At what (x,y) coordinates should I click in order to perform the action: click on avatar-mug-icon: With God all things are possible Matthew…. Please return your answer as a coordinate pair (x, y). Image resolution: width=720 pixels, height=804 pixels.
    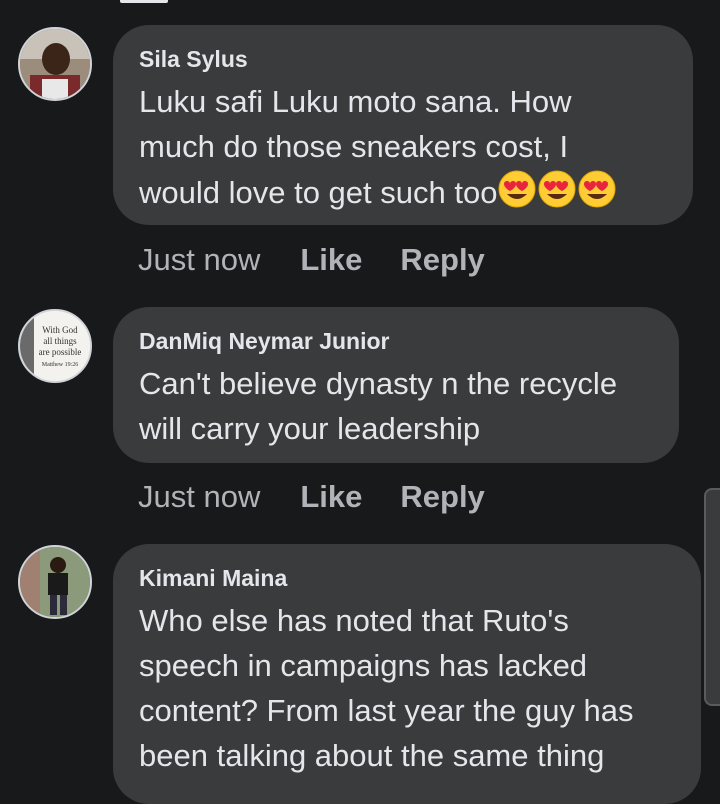
    Looking at the image, I should click on (55, 346).